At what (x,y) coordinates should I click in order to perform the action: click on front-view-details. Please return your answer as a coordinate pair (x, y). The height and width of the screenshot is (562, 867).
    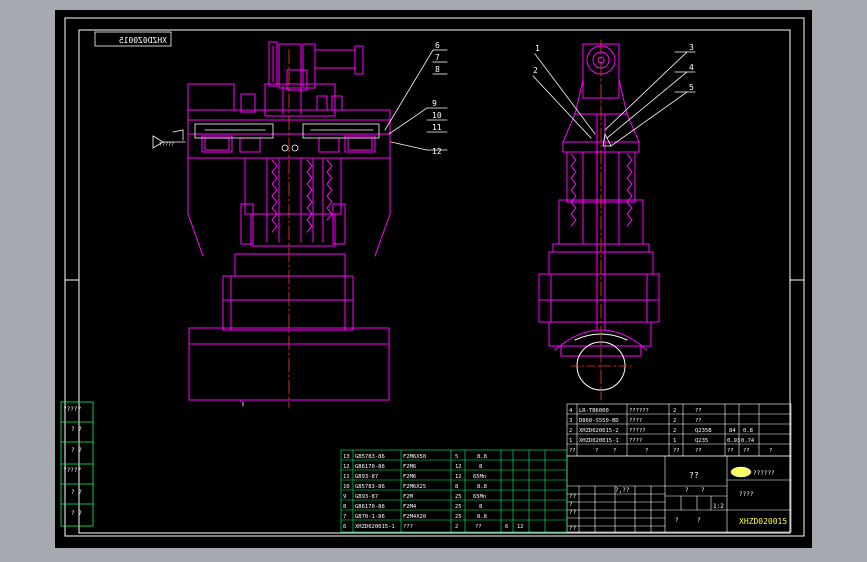
    Looking at the image, I should click on (287, 265).